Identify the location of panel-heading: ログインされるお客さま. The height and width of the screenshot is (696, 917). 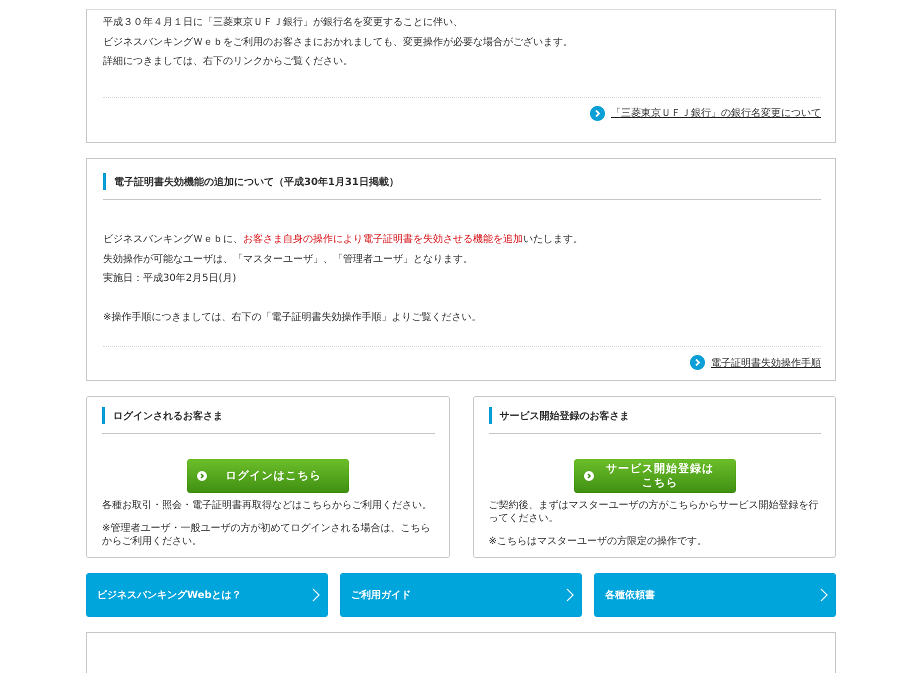
(268, 420).